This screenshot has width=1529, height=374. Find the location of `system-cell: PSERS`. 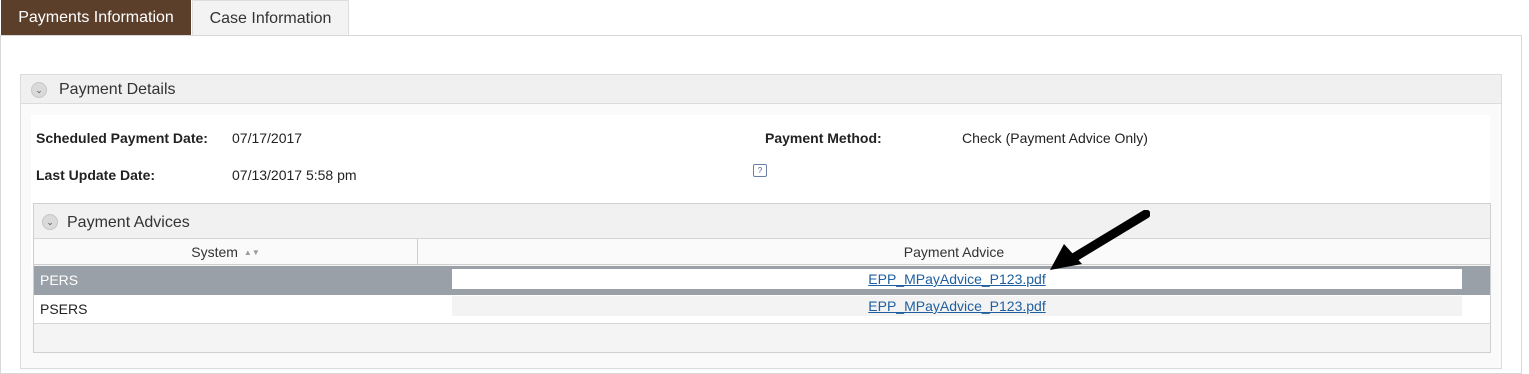

system-cell: PSERS is located at coordinates (64, 309).